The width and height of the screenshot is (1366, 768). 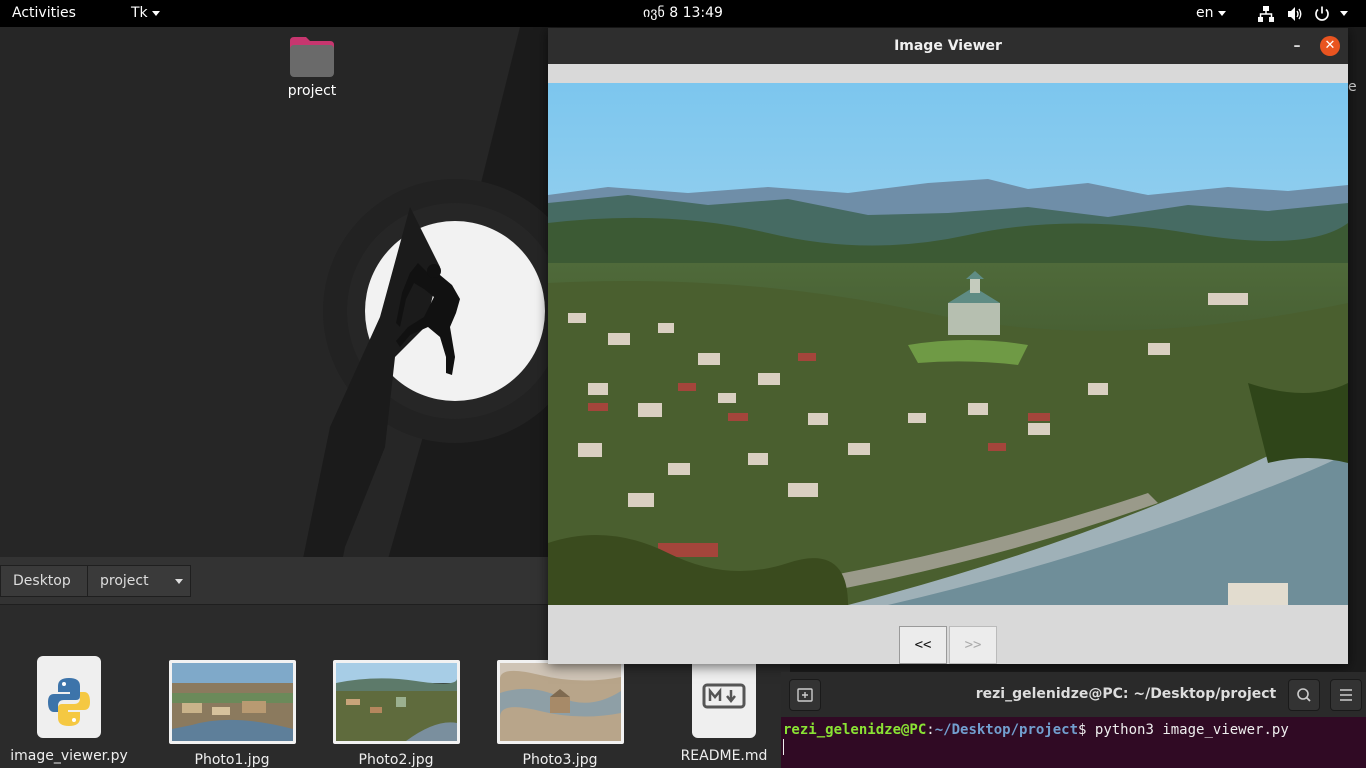 I want to click on breadcrumb-desktop: Desktop, so click(x=44, y=581).